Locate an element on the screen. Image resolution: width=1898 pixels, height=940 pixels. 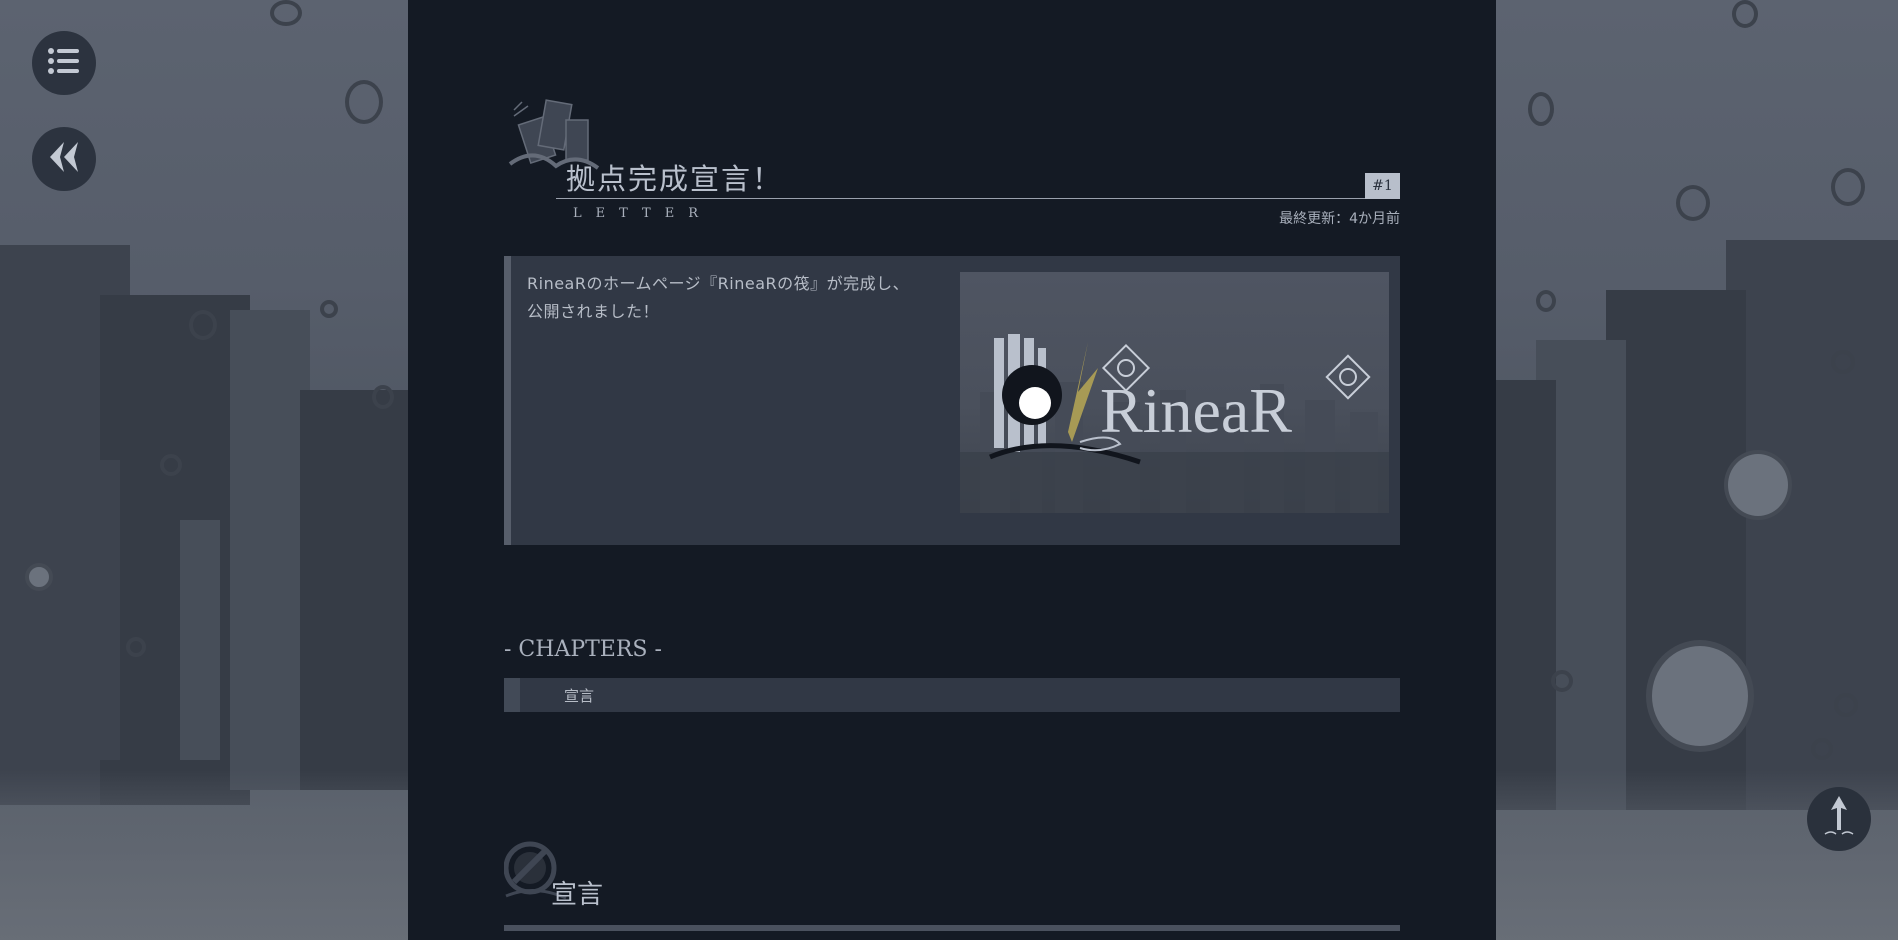
chapter-label: 宣言 is located at coordinates (579, 695).